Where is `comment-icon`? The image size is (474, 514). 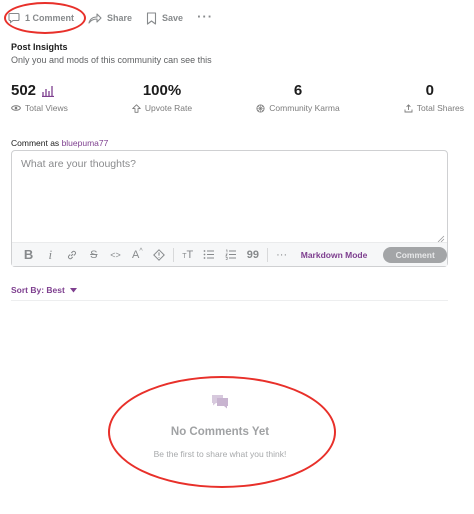 comment-icon is located at coordinates (14, 18).